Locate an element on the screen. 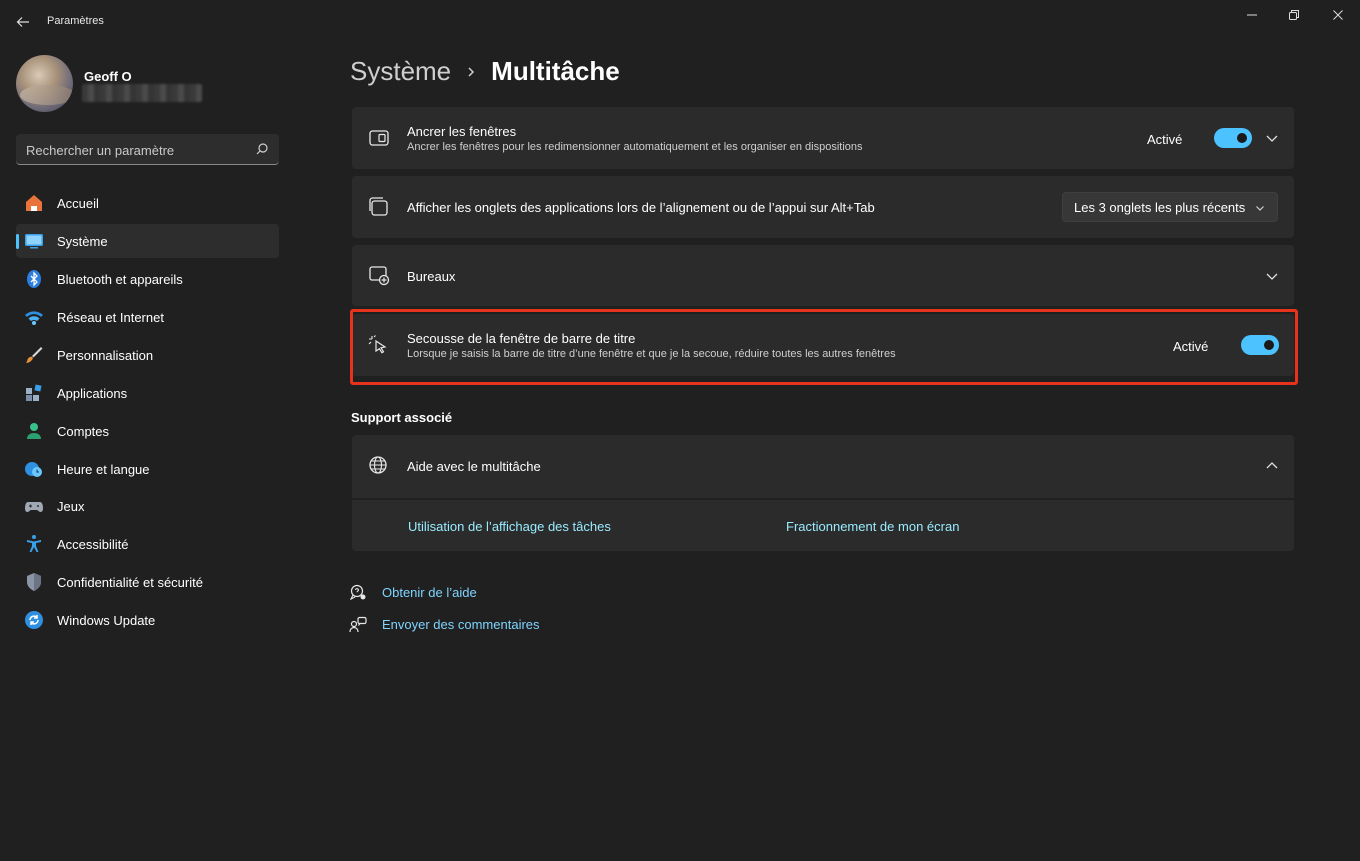 Image resolution: width=1360 pixels, height=861 pixels. setting-title: Secousse de la fenêtre de barre de titre is located at coordinates (521, 338).